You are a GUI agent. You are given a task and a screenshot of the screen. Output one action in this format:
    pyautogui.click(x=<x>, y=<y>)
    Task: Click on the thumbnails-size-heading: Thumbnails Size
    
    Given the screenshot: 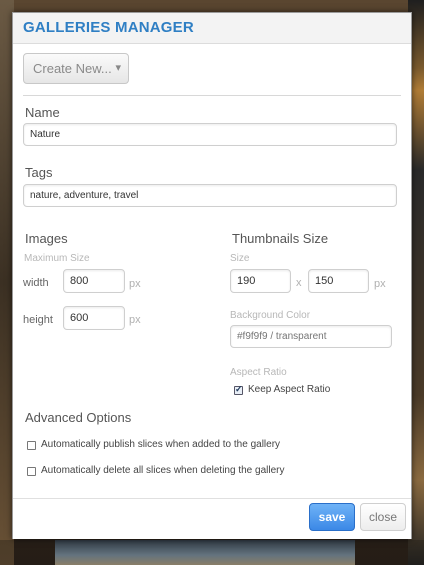 What is the action you would take?
    pyautogui.click(x=280, y=238)
    